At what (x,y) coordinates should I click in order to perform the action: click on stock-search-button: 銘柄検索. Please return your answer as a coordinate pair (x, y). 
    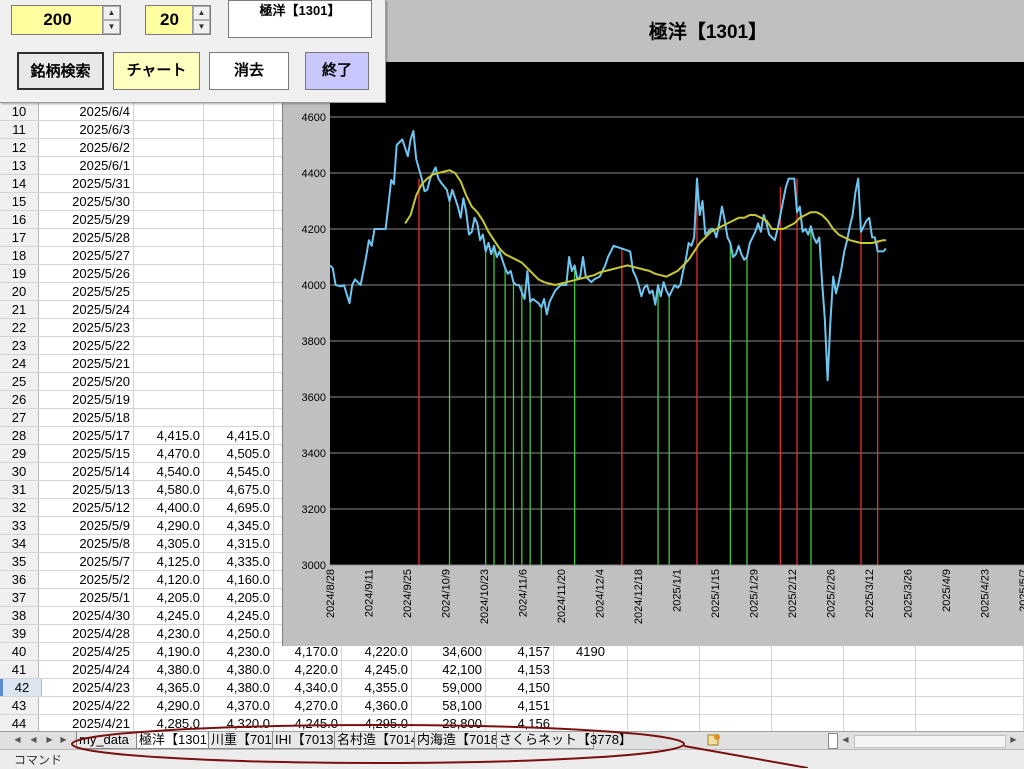
    Looking at the image, I should click on (60, 71).